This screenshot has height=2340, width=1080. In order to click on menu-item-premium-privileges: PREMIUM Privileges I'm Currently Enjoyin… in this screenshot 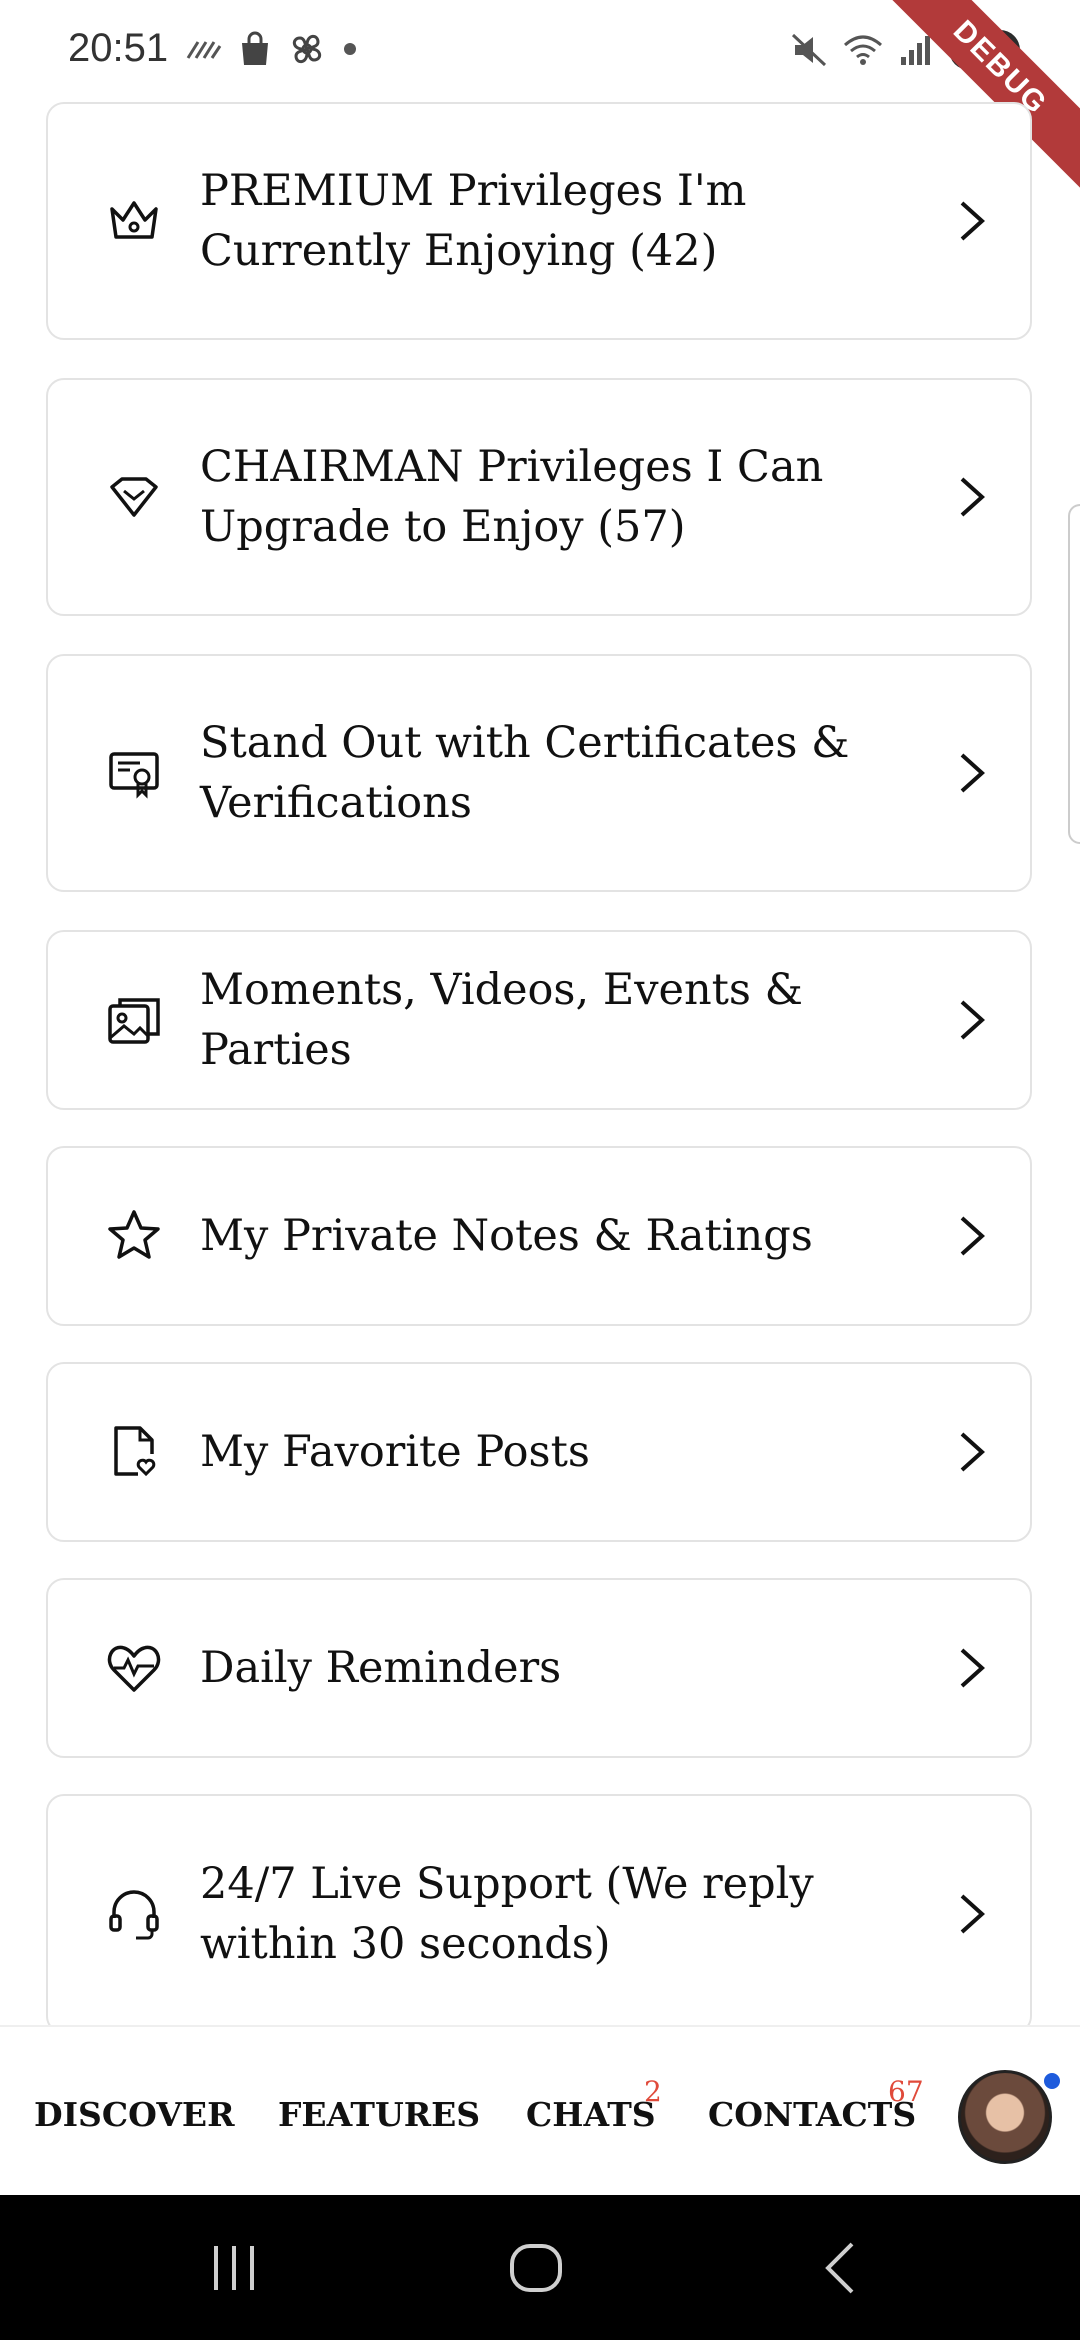, I will do `click(539, 221)`.